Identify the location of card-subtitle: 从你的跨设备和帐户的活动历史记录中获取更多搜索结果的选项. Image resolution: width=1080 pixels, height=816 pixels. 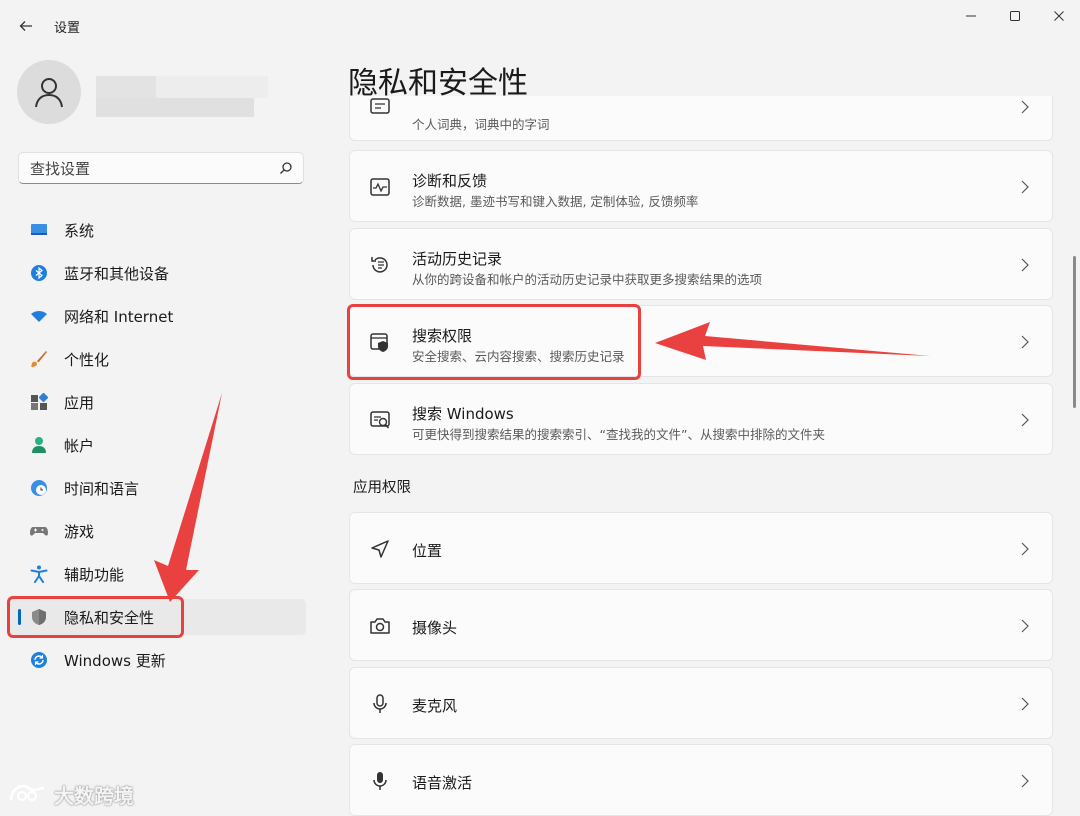
(587, 279).